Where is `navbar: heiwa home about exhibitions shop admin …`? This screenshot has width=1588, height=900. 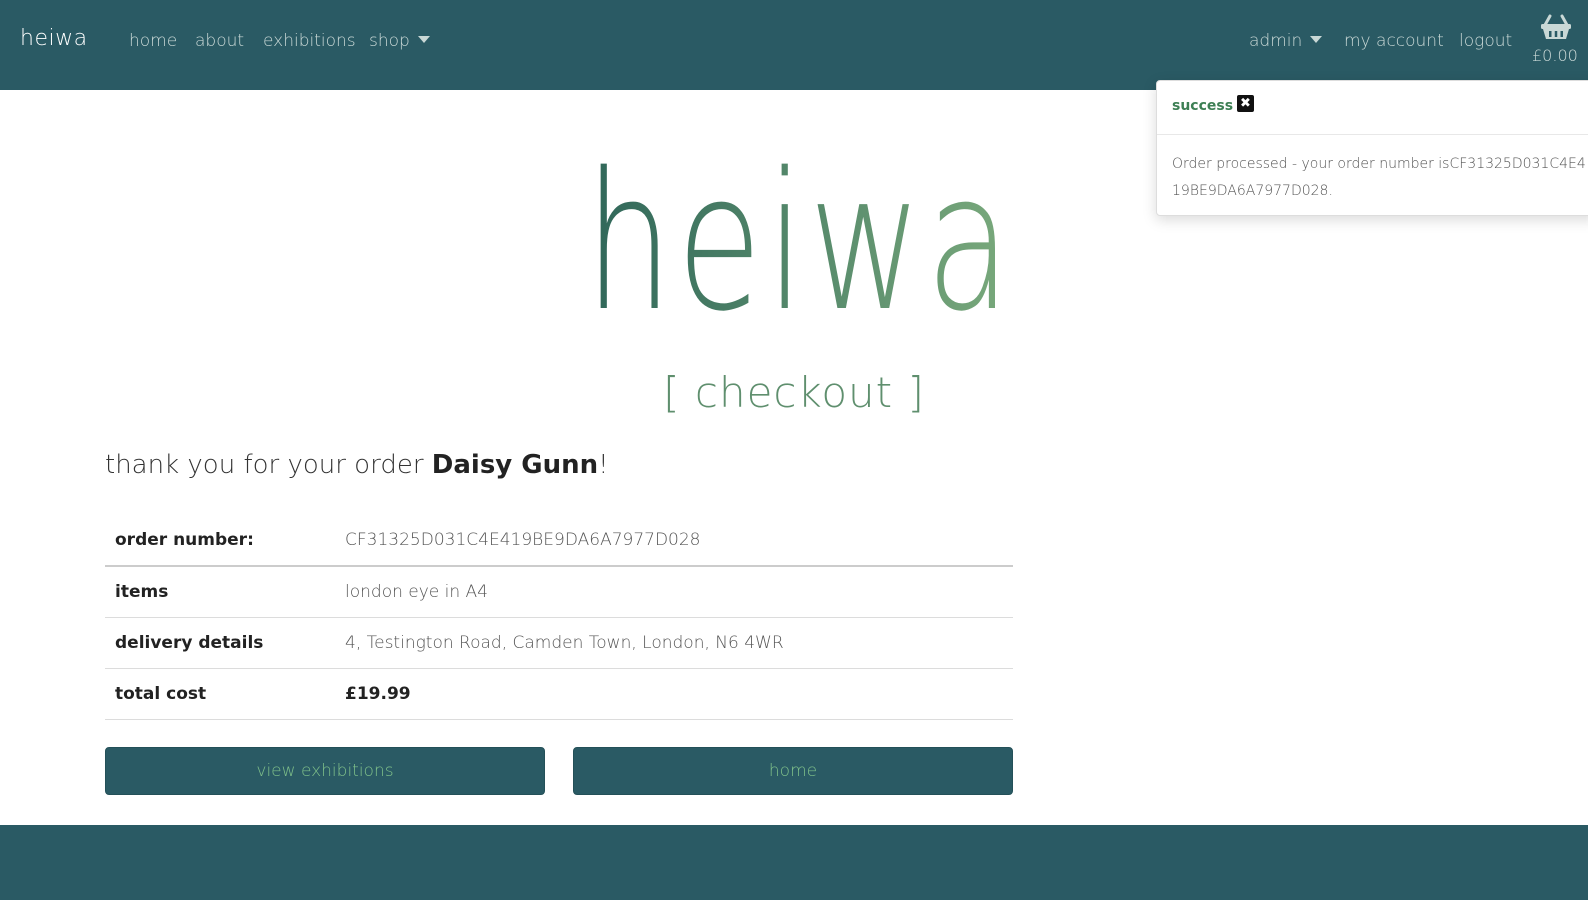 navbar: heiwa home about exhibitions shop admin … is located at coordinates (794, 45).